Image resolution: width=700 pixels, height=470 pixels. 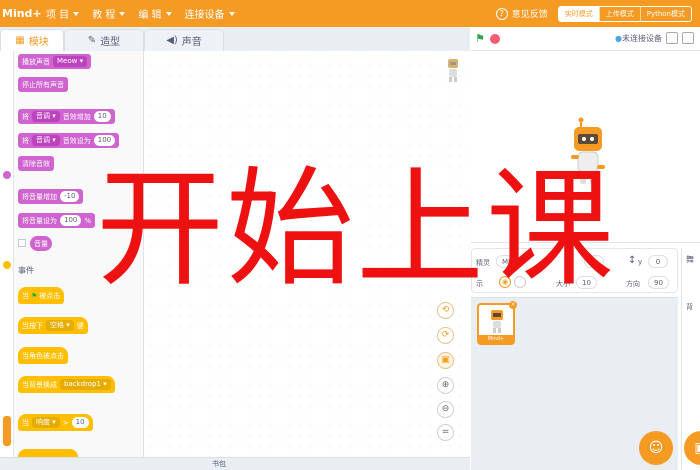 What do you see at coordinates (690, 259) in the screenshot?
I see `stage-pane-label: 舞` at bounding box center [690, 259].